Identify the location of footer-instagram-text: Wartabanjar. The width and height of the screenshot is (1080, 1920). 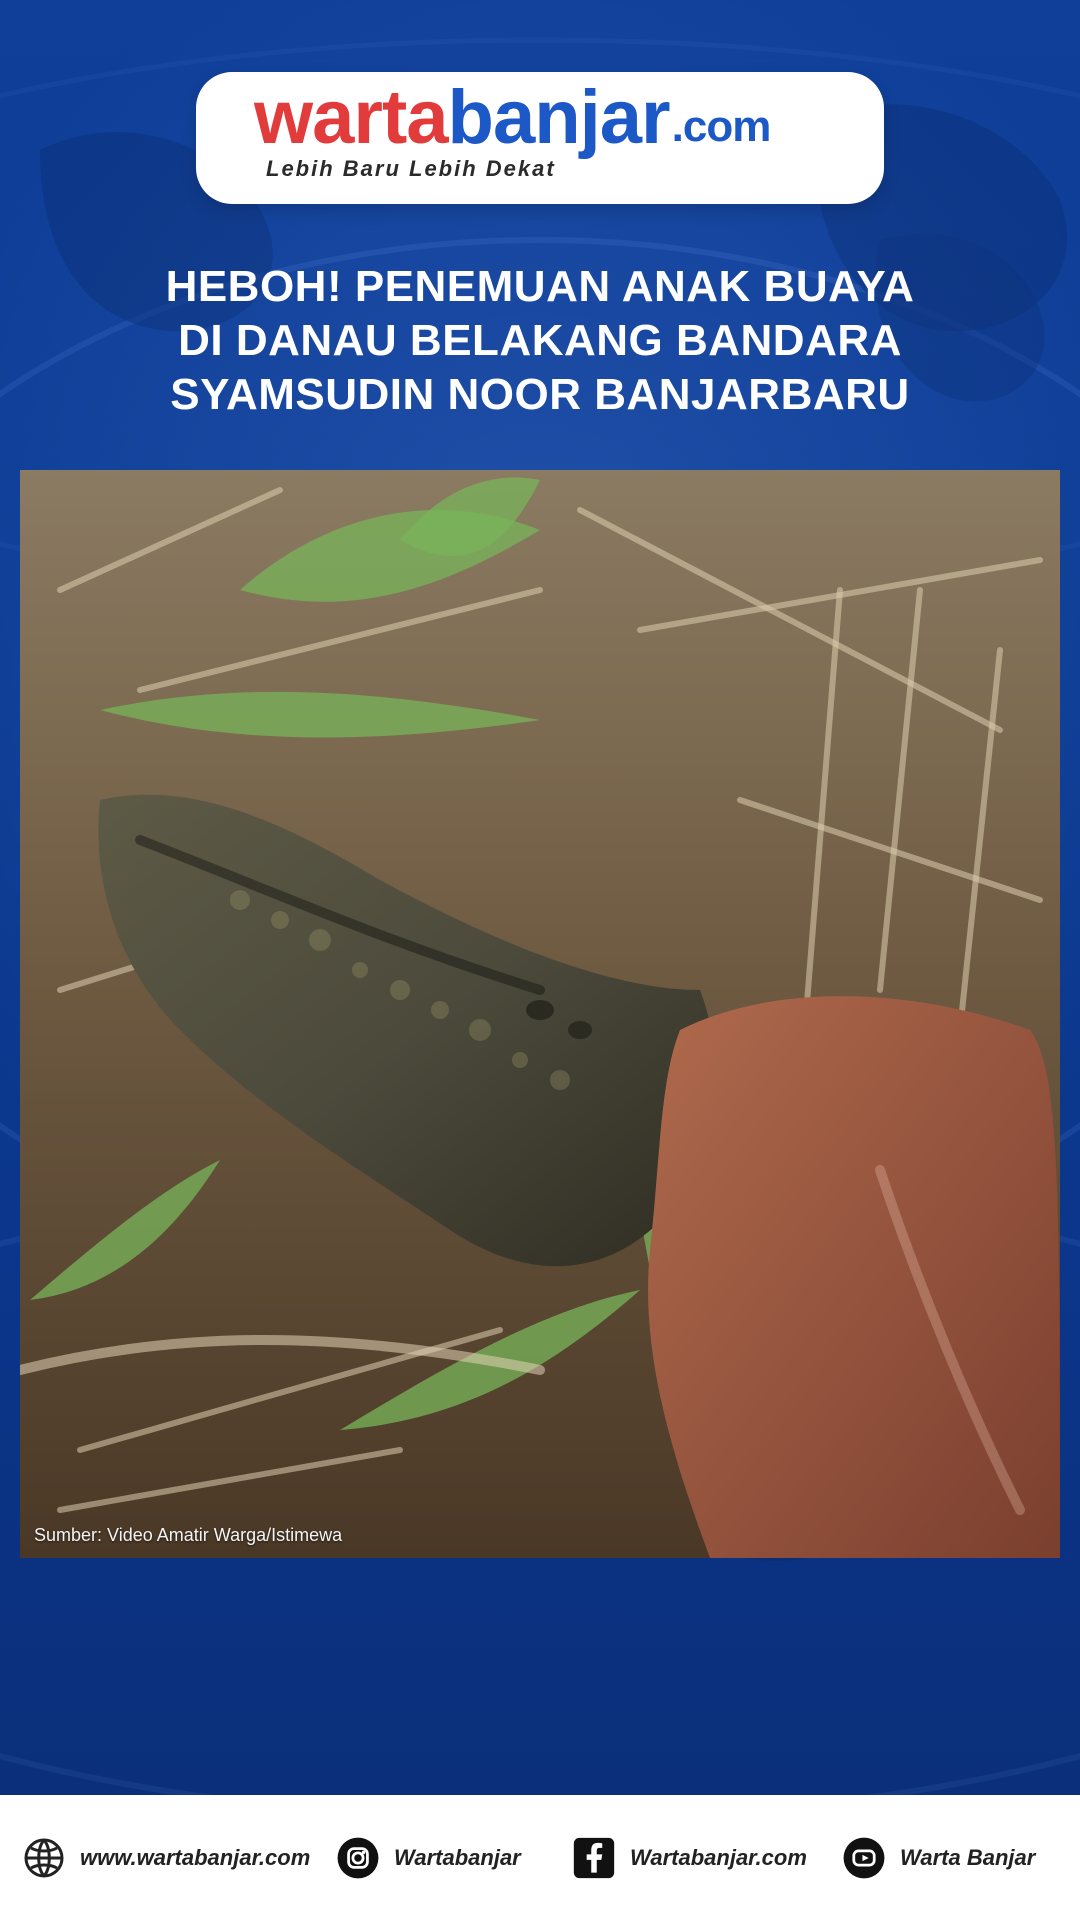
(457, 1857).